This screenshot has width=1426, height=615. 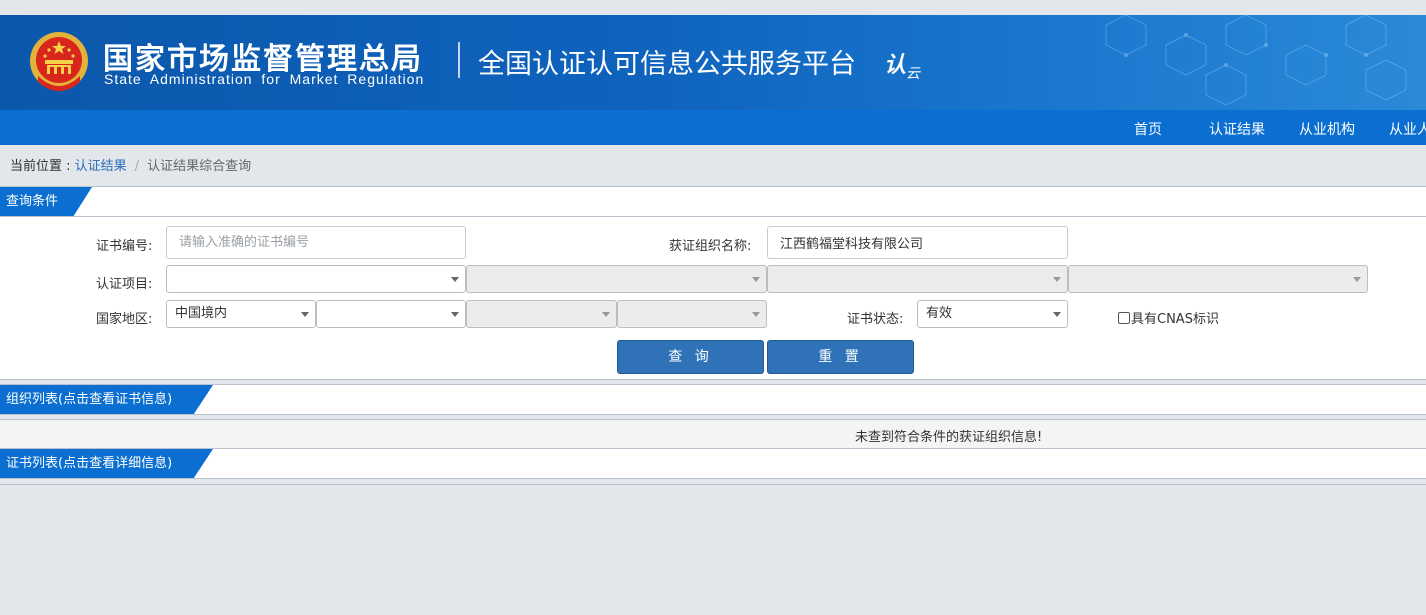 I want to click on cnas-checkbox-wrapper: 具有CNAS标识, so click(x=1168, y=317).